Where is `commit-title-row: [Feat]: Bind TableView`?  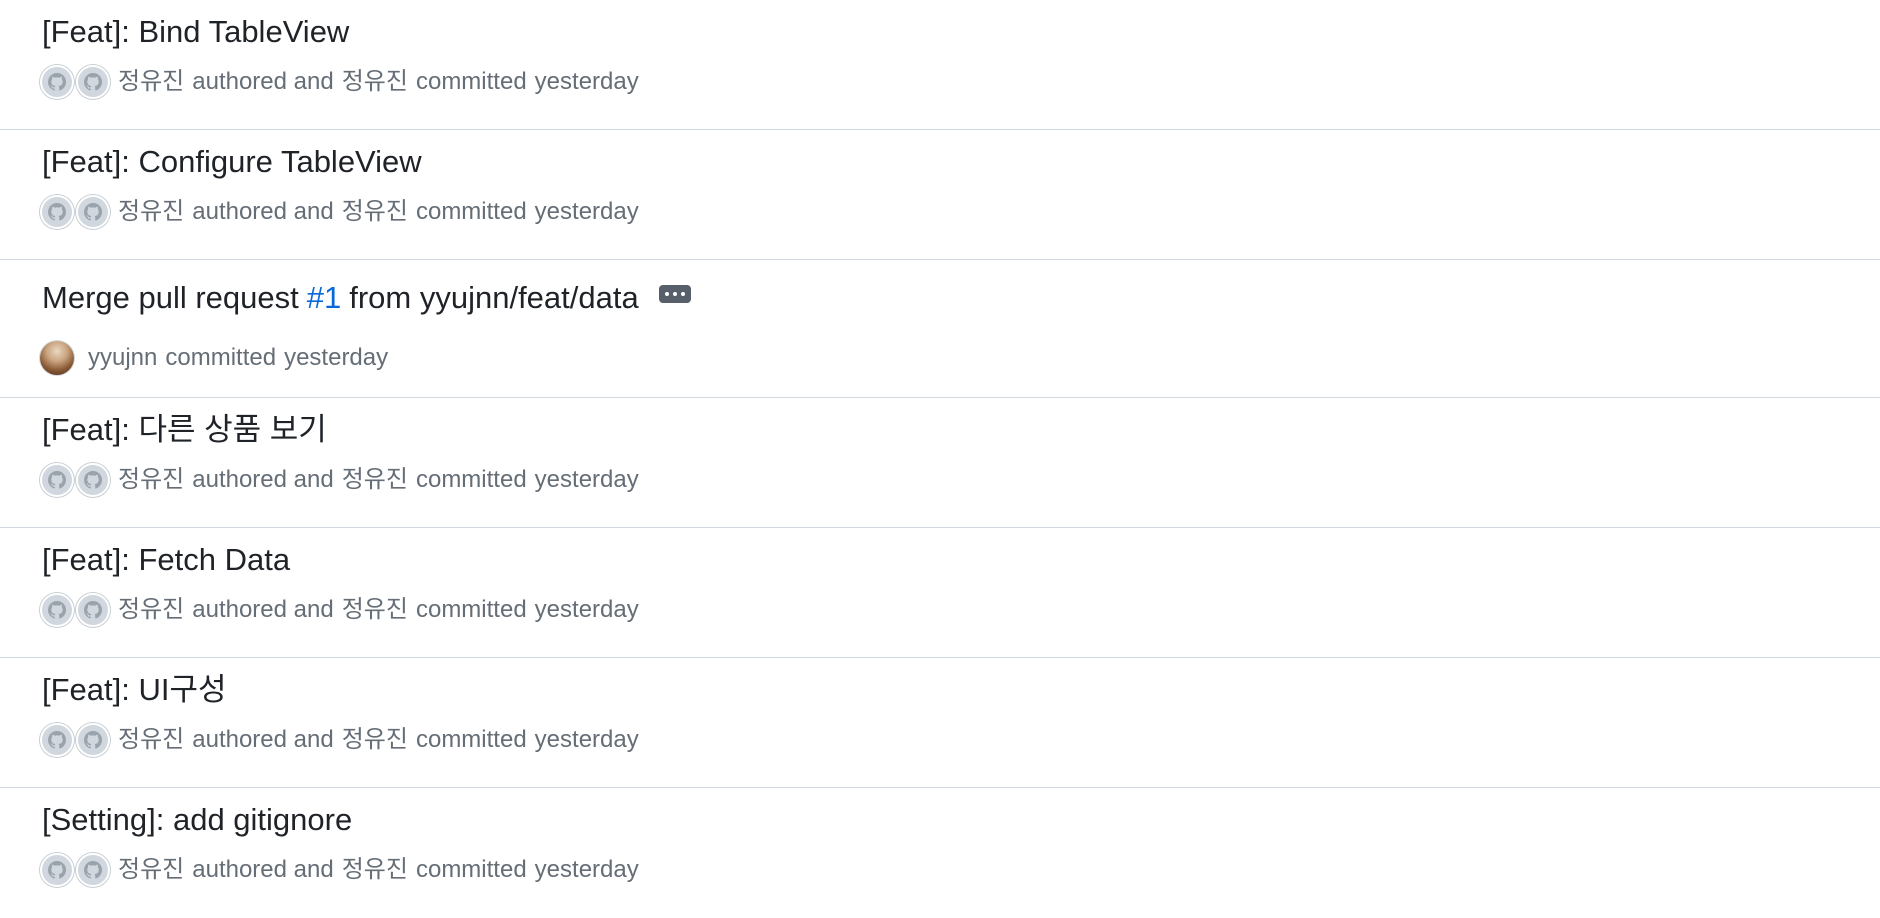
commit-title-row: [Feat]: Bind TableView is located at coordinates (195, 32).